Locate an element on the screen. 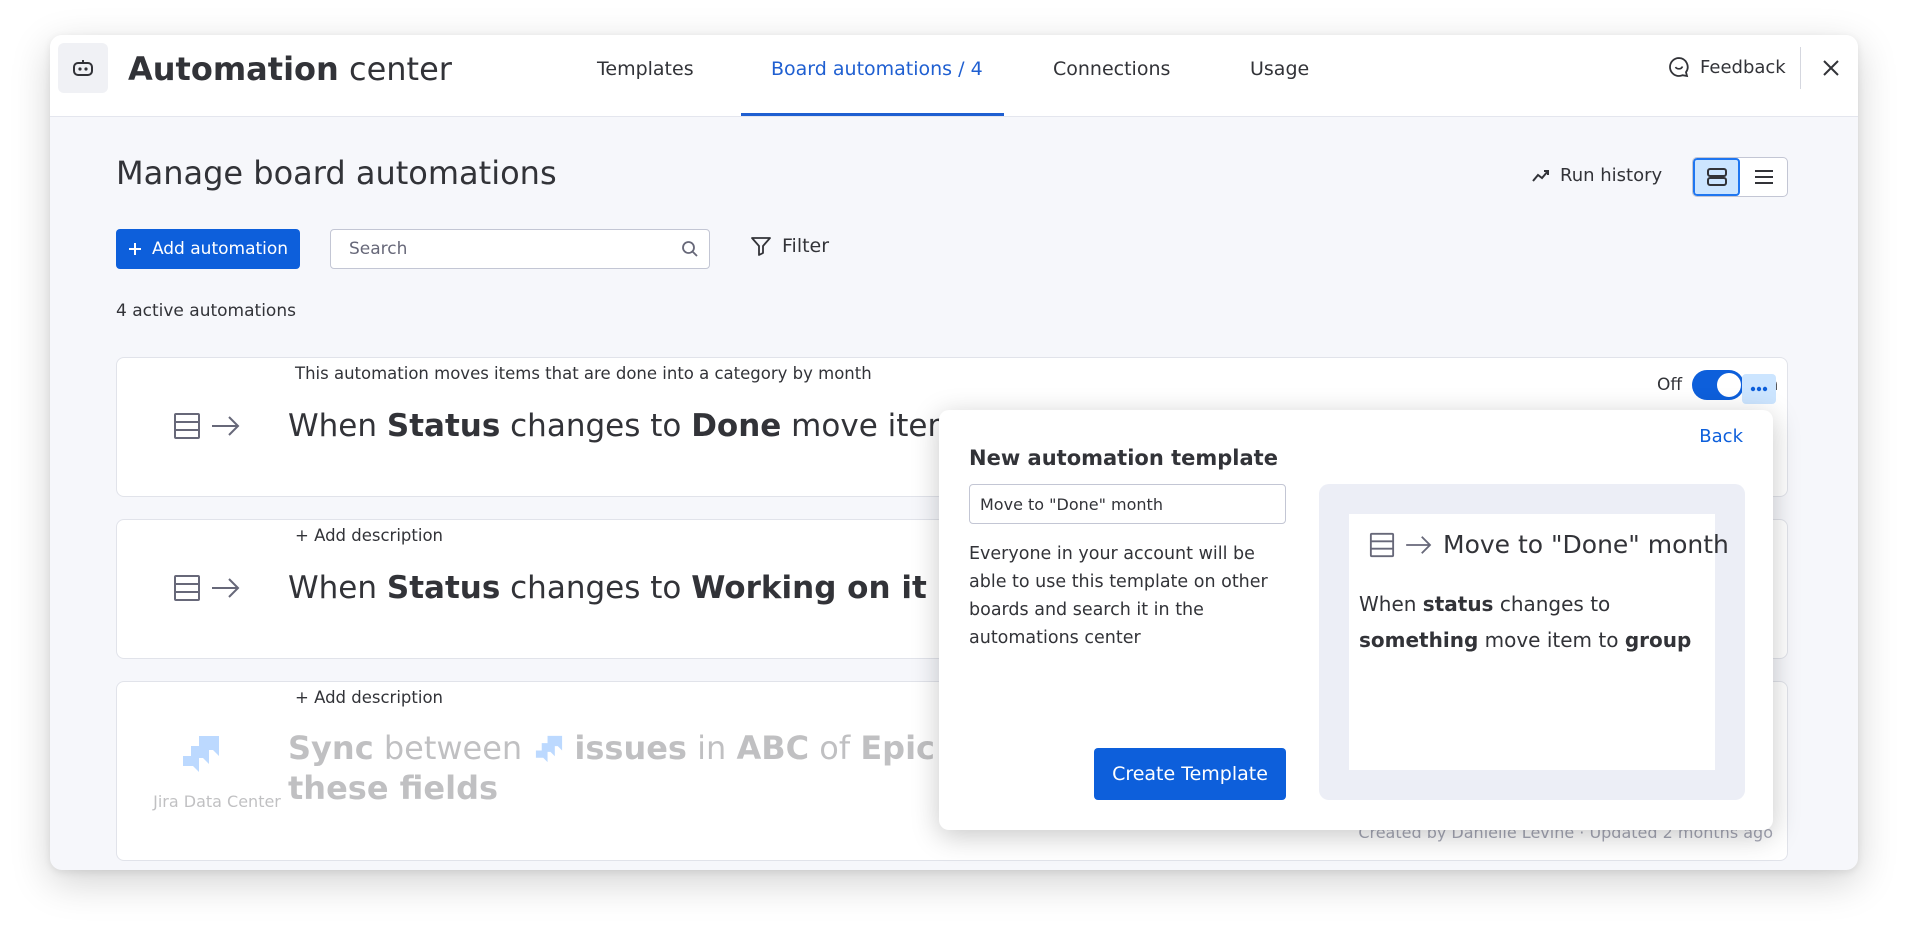  popup-title: New automation template is located at coordinates (1123, 458).